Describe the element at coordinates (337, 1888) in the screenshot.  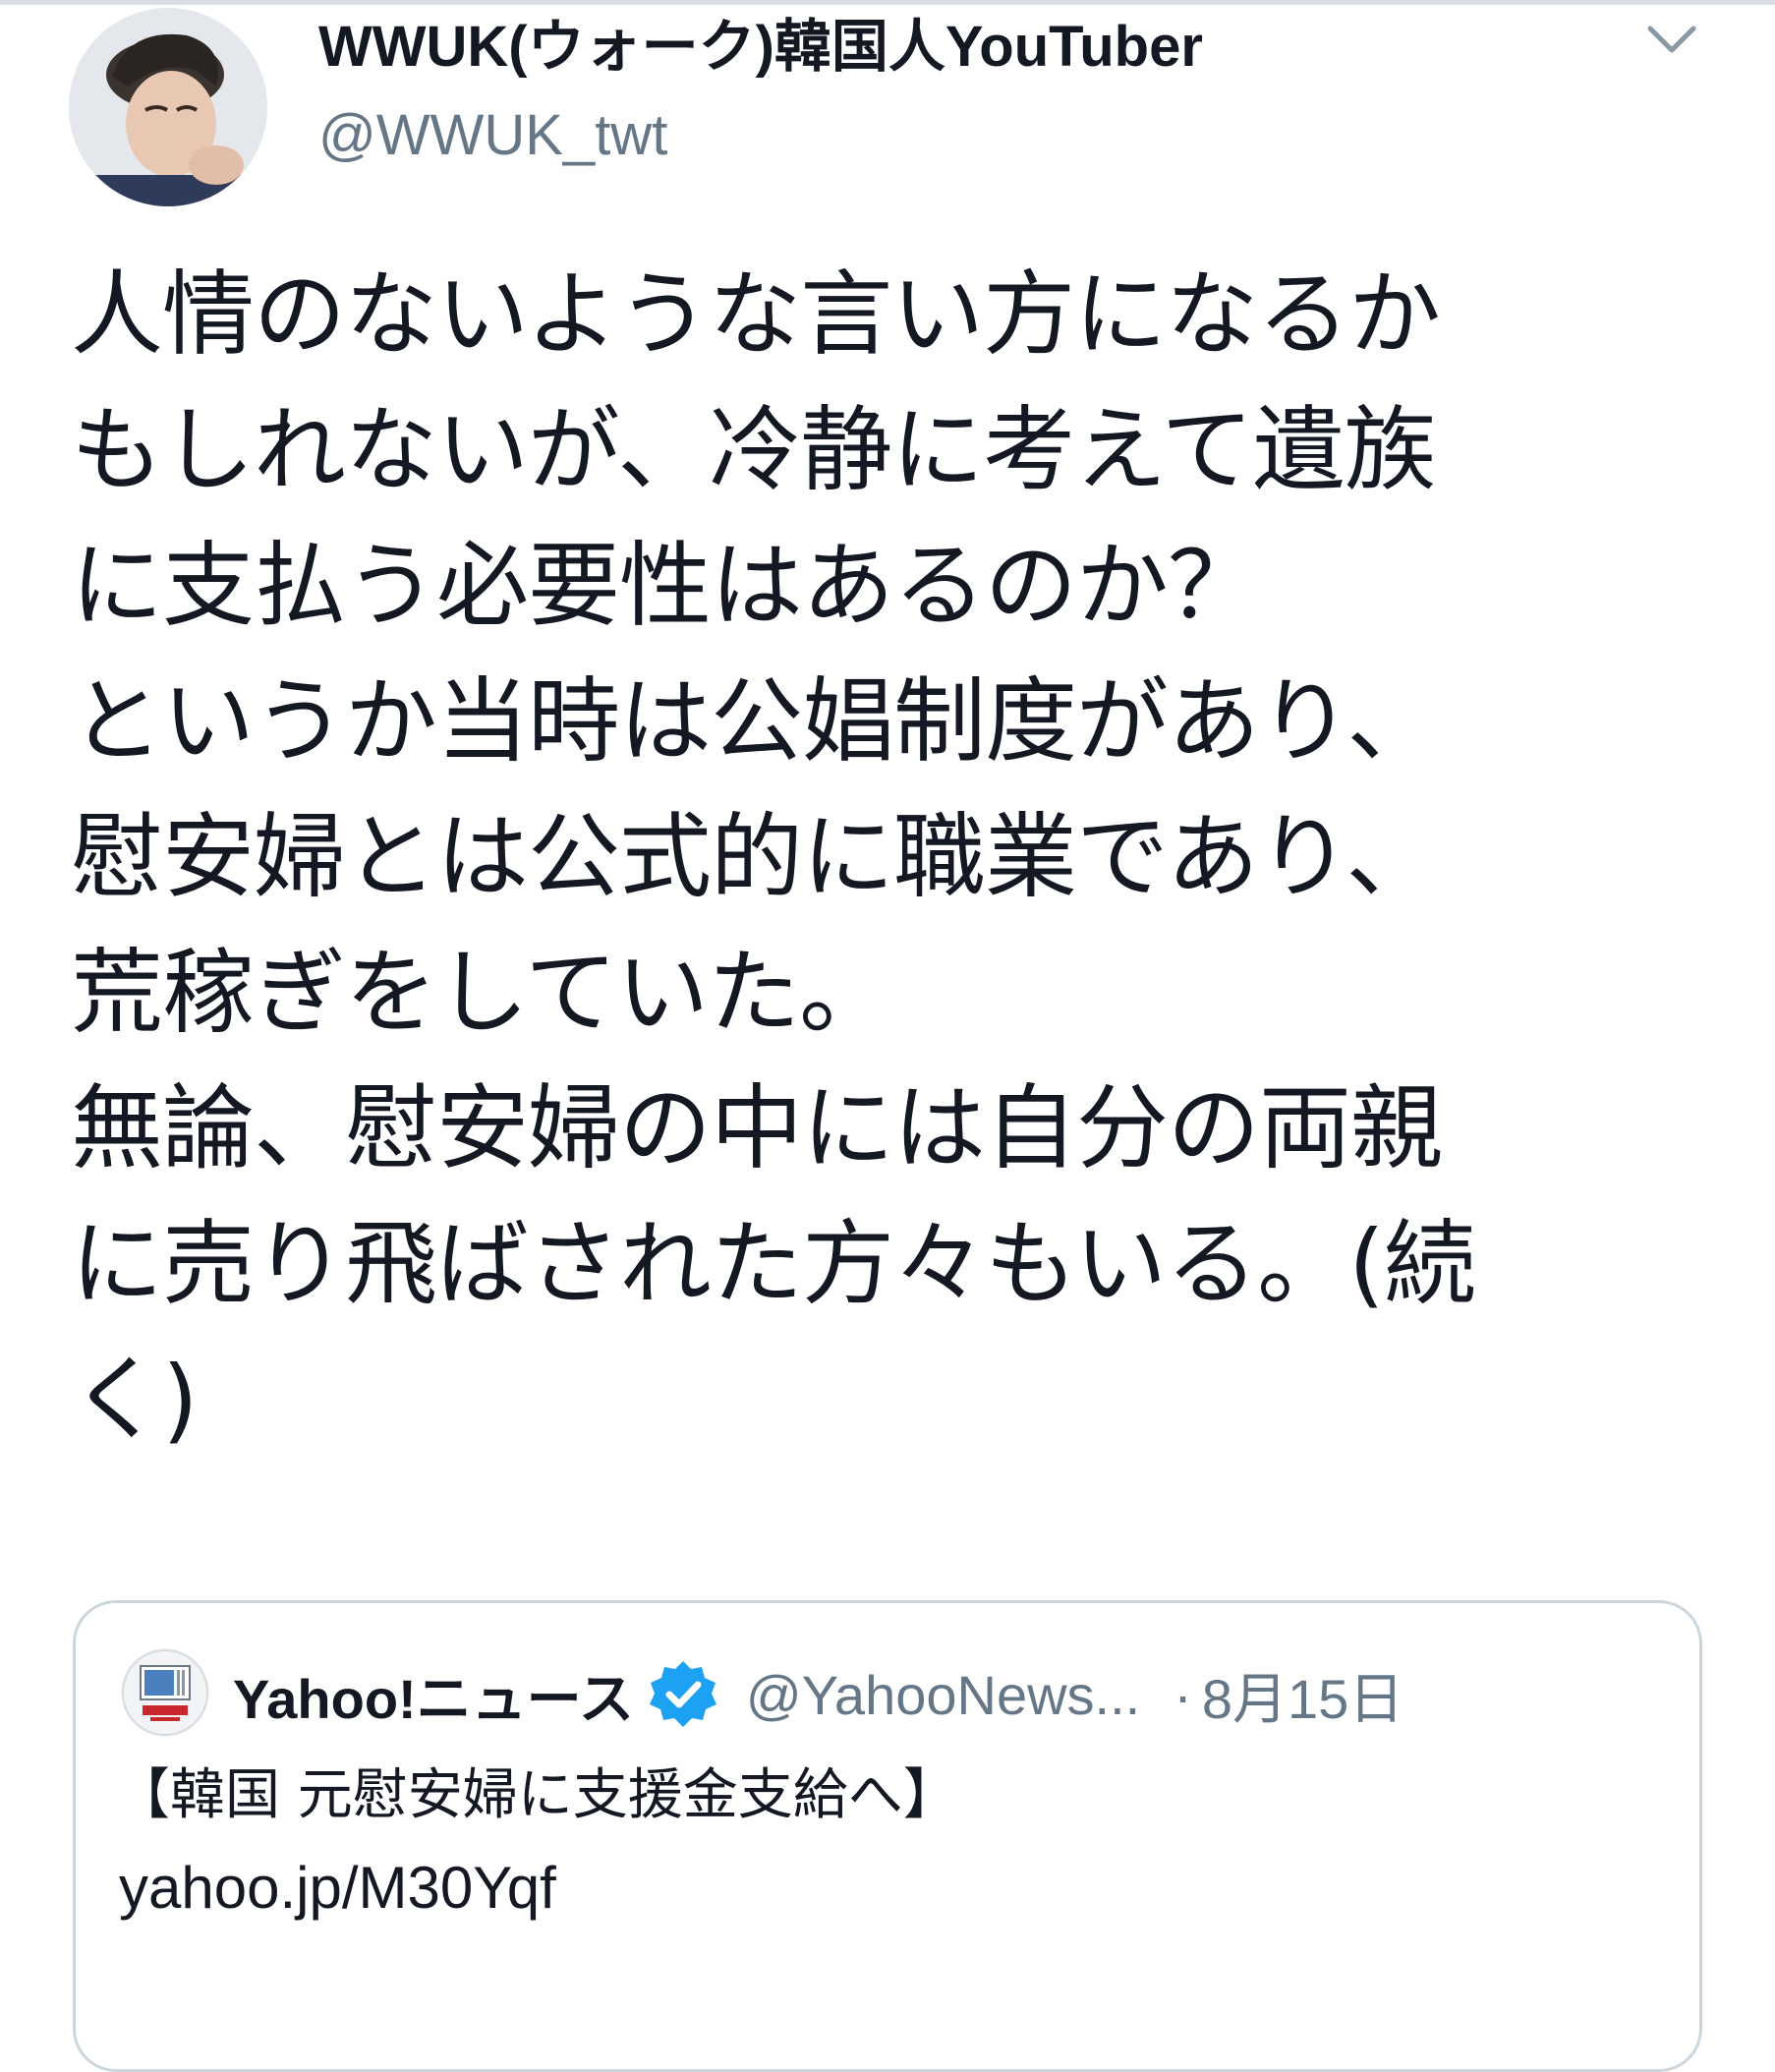
I see `quoted-tweet-link: yahoo.jp/M30Yqf` at that location.